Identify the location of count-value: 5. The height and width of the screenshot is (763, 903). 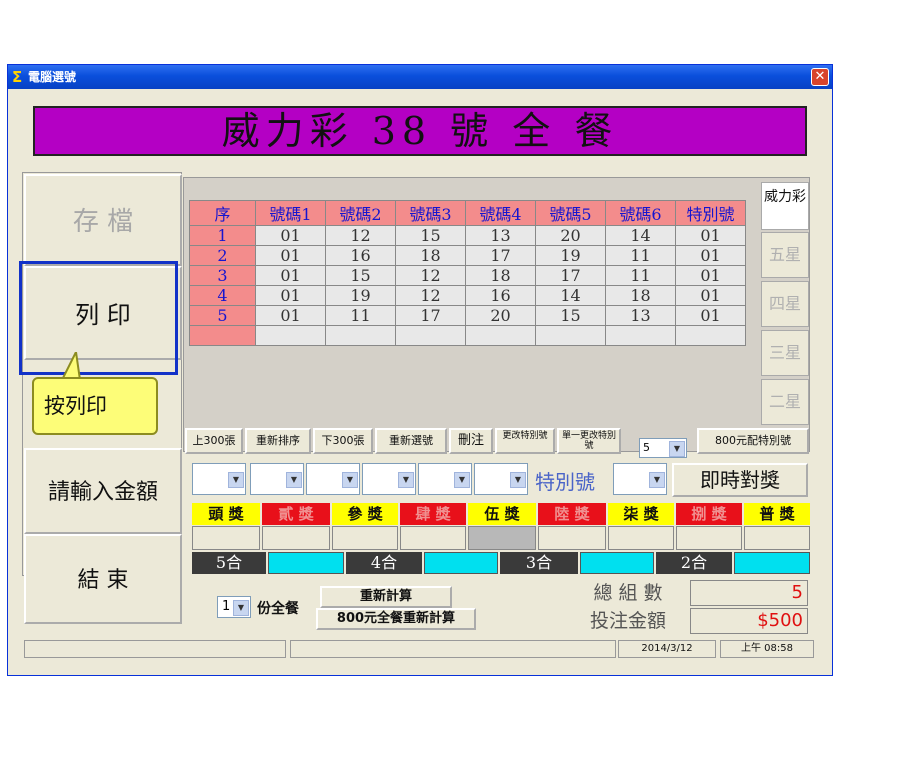
(646, 447).